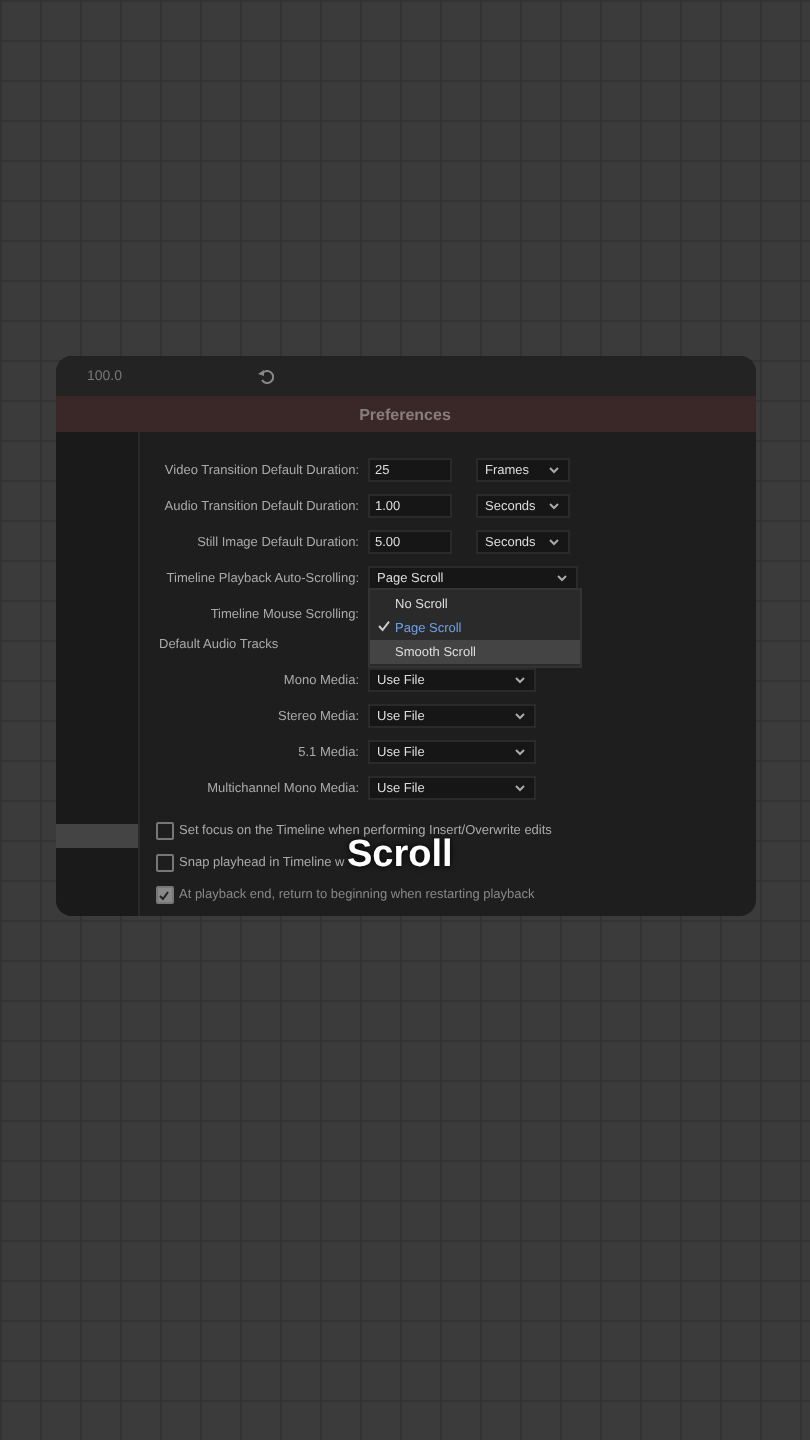 This screenshot has width=810, height=1440. I want to click on undo-icon, so click(266, 376).